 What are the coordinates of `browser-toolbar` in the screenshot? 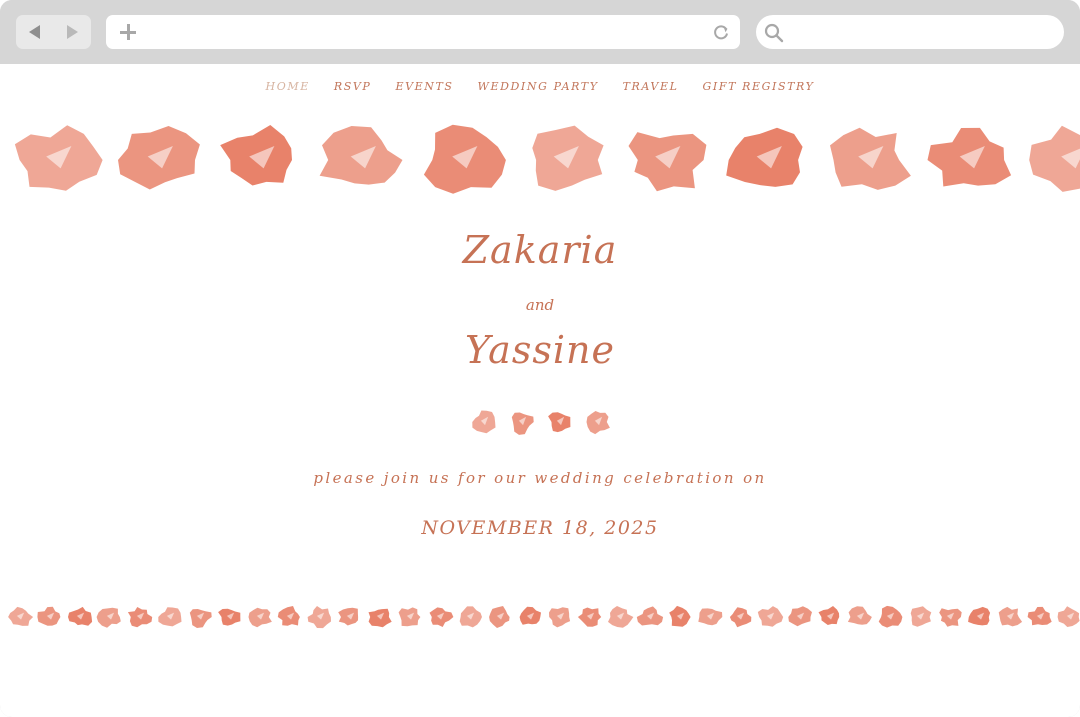 It's located at (540, 32).